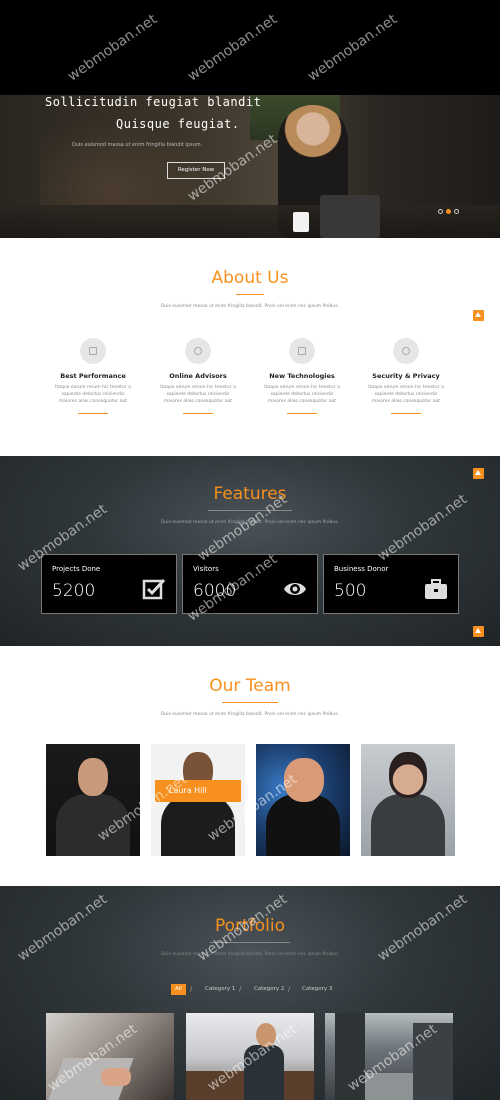  What do you see at coordinates (74, 591) in the screenshot?
I see `stat-value: 5200` at bounding box center [74, 591].